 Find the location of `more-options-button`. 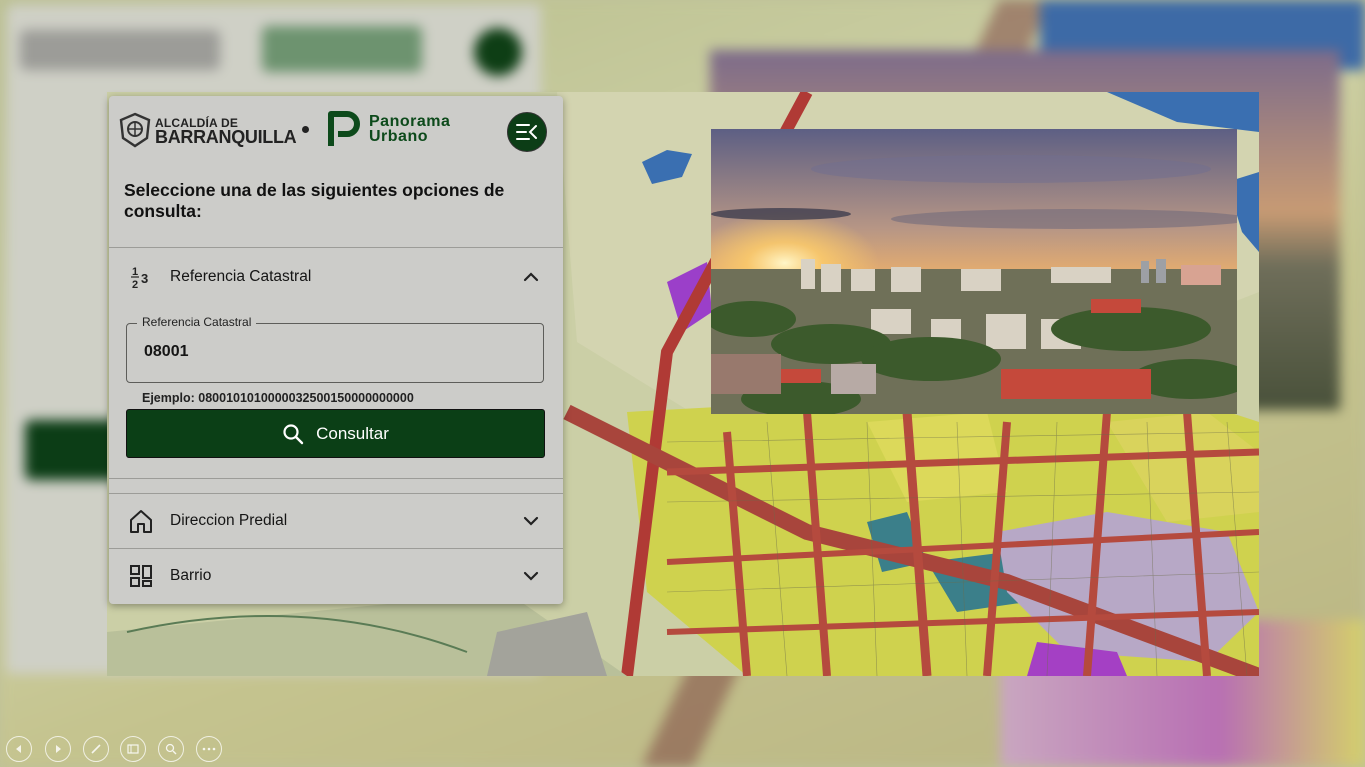

more-options-button is located at coordinates (209, 749).